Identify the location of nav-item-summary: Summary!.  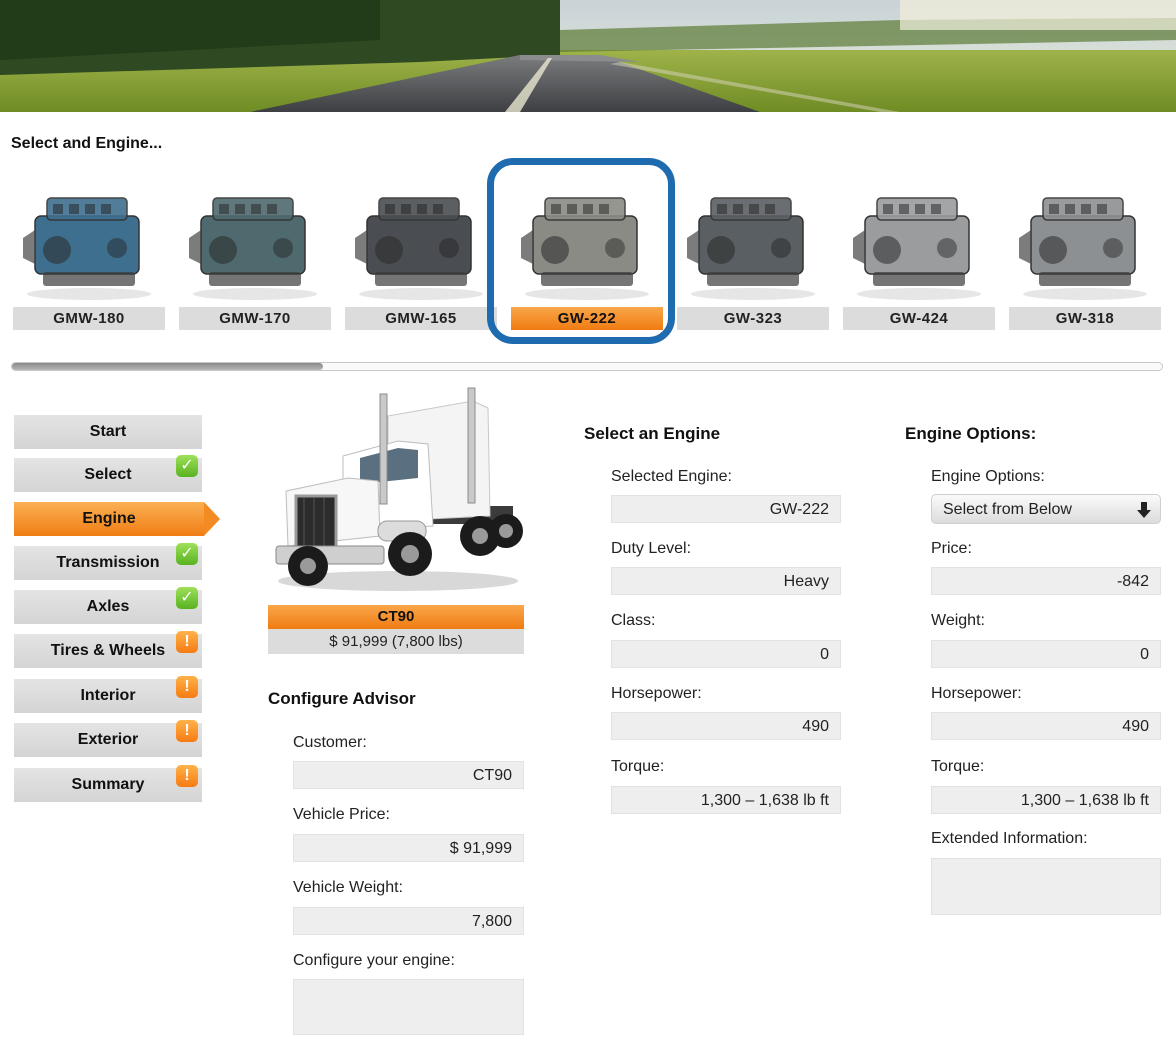
(108, 783).